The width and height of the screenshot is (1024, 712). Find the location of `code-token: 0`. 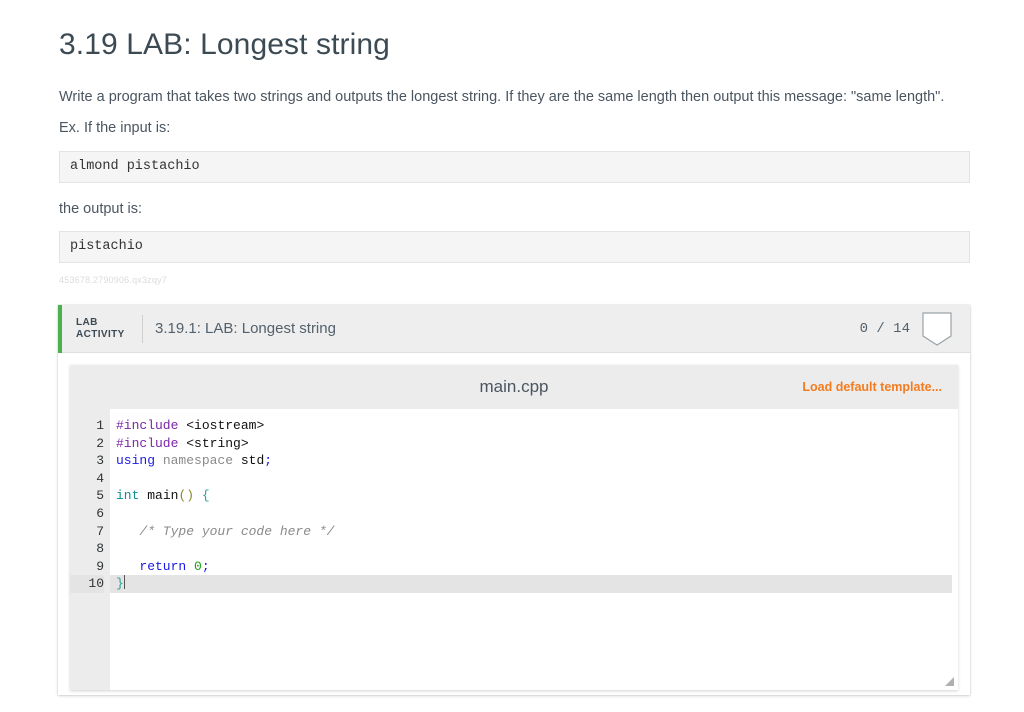

code-token: 0 is located at coordinates (198, 566).